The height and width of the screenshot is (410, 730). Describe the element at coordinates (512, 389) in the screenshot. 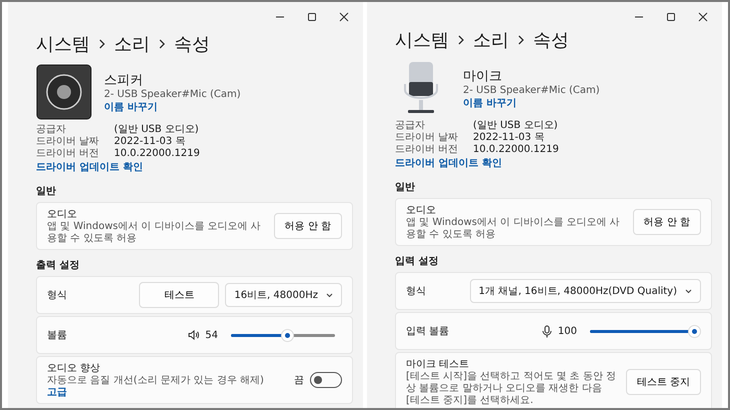

I see `setting-description: [테스트 시작]을 선택하고 적어도 몇 초 동안 정상 볼륨으로 말하거나 오디오를 재생한 다음 [테스트 중지]를 선택하세요.` at that location.